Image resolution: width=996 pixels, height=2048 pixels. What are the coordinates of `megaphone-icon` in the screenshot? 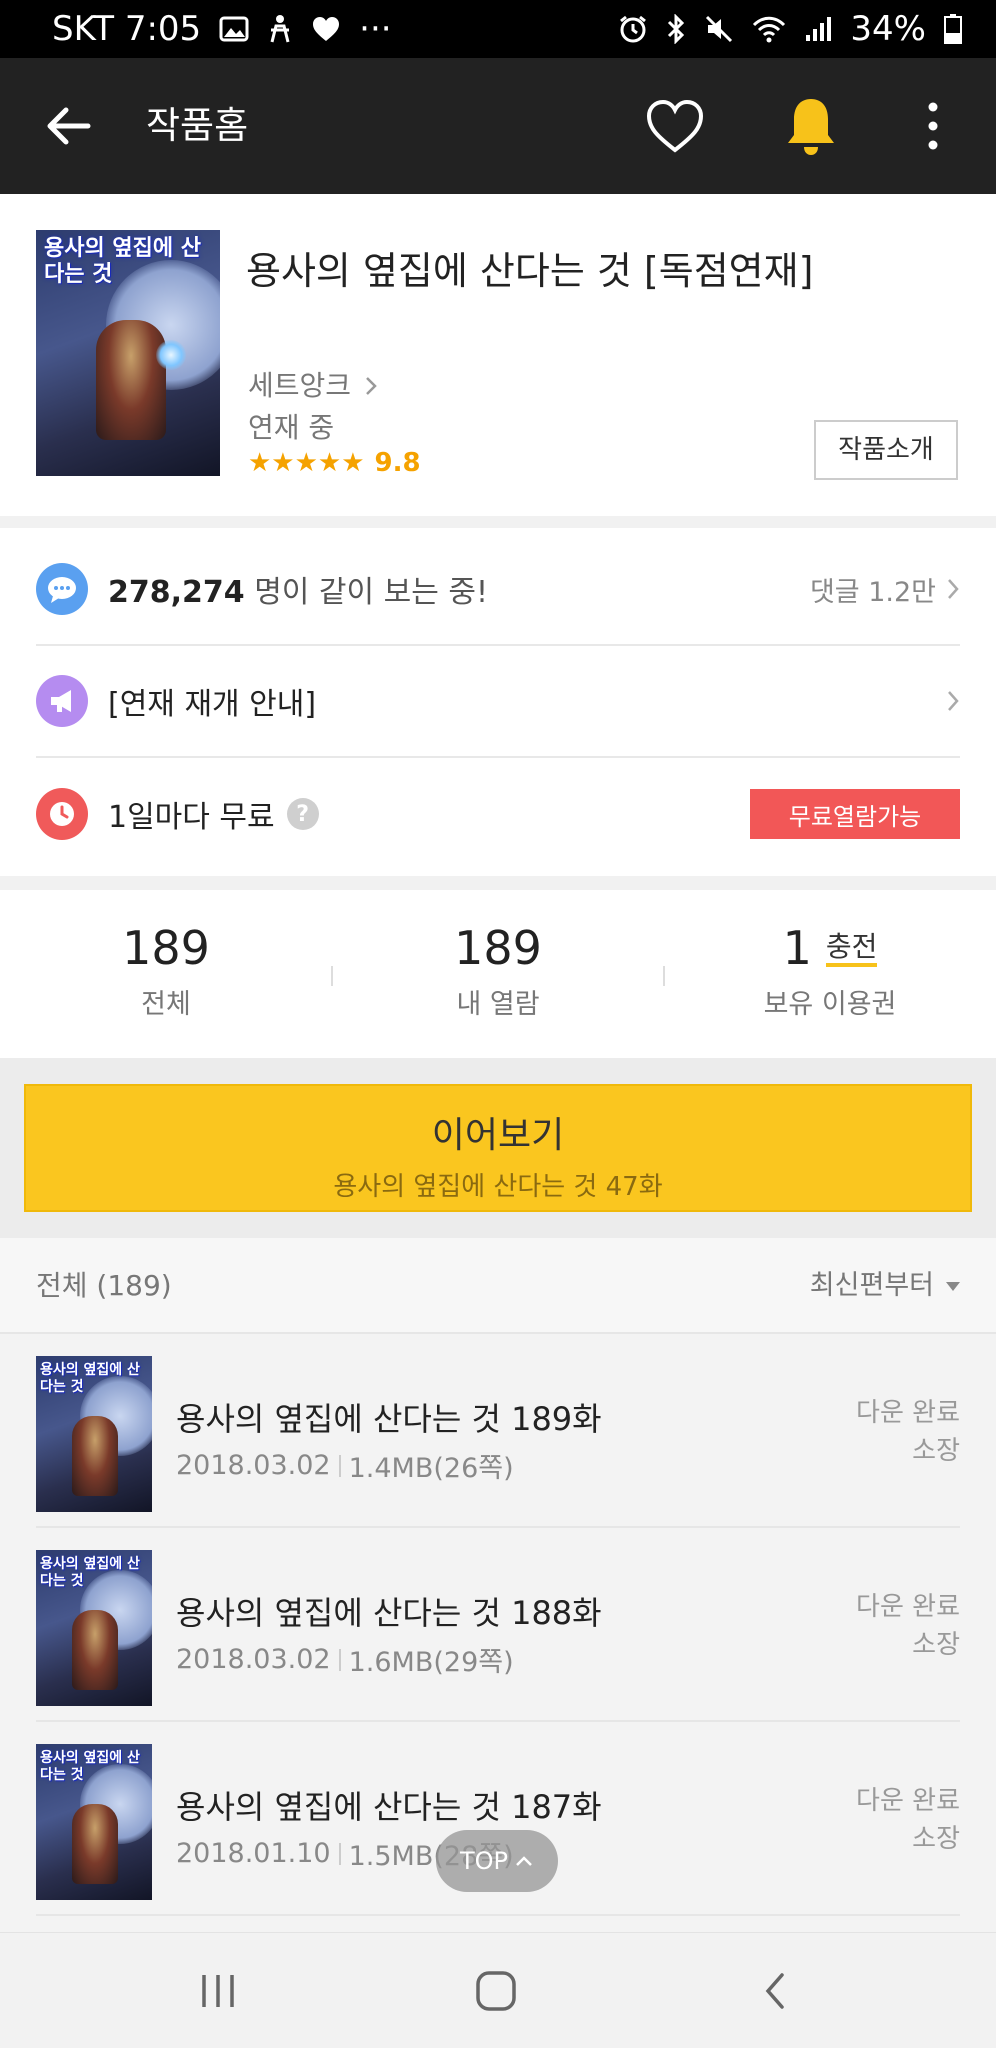 It's located at (62, 701).